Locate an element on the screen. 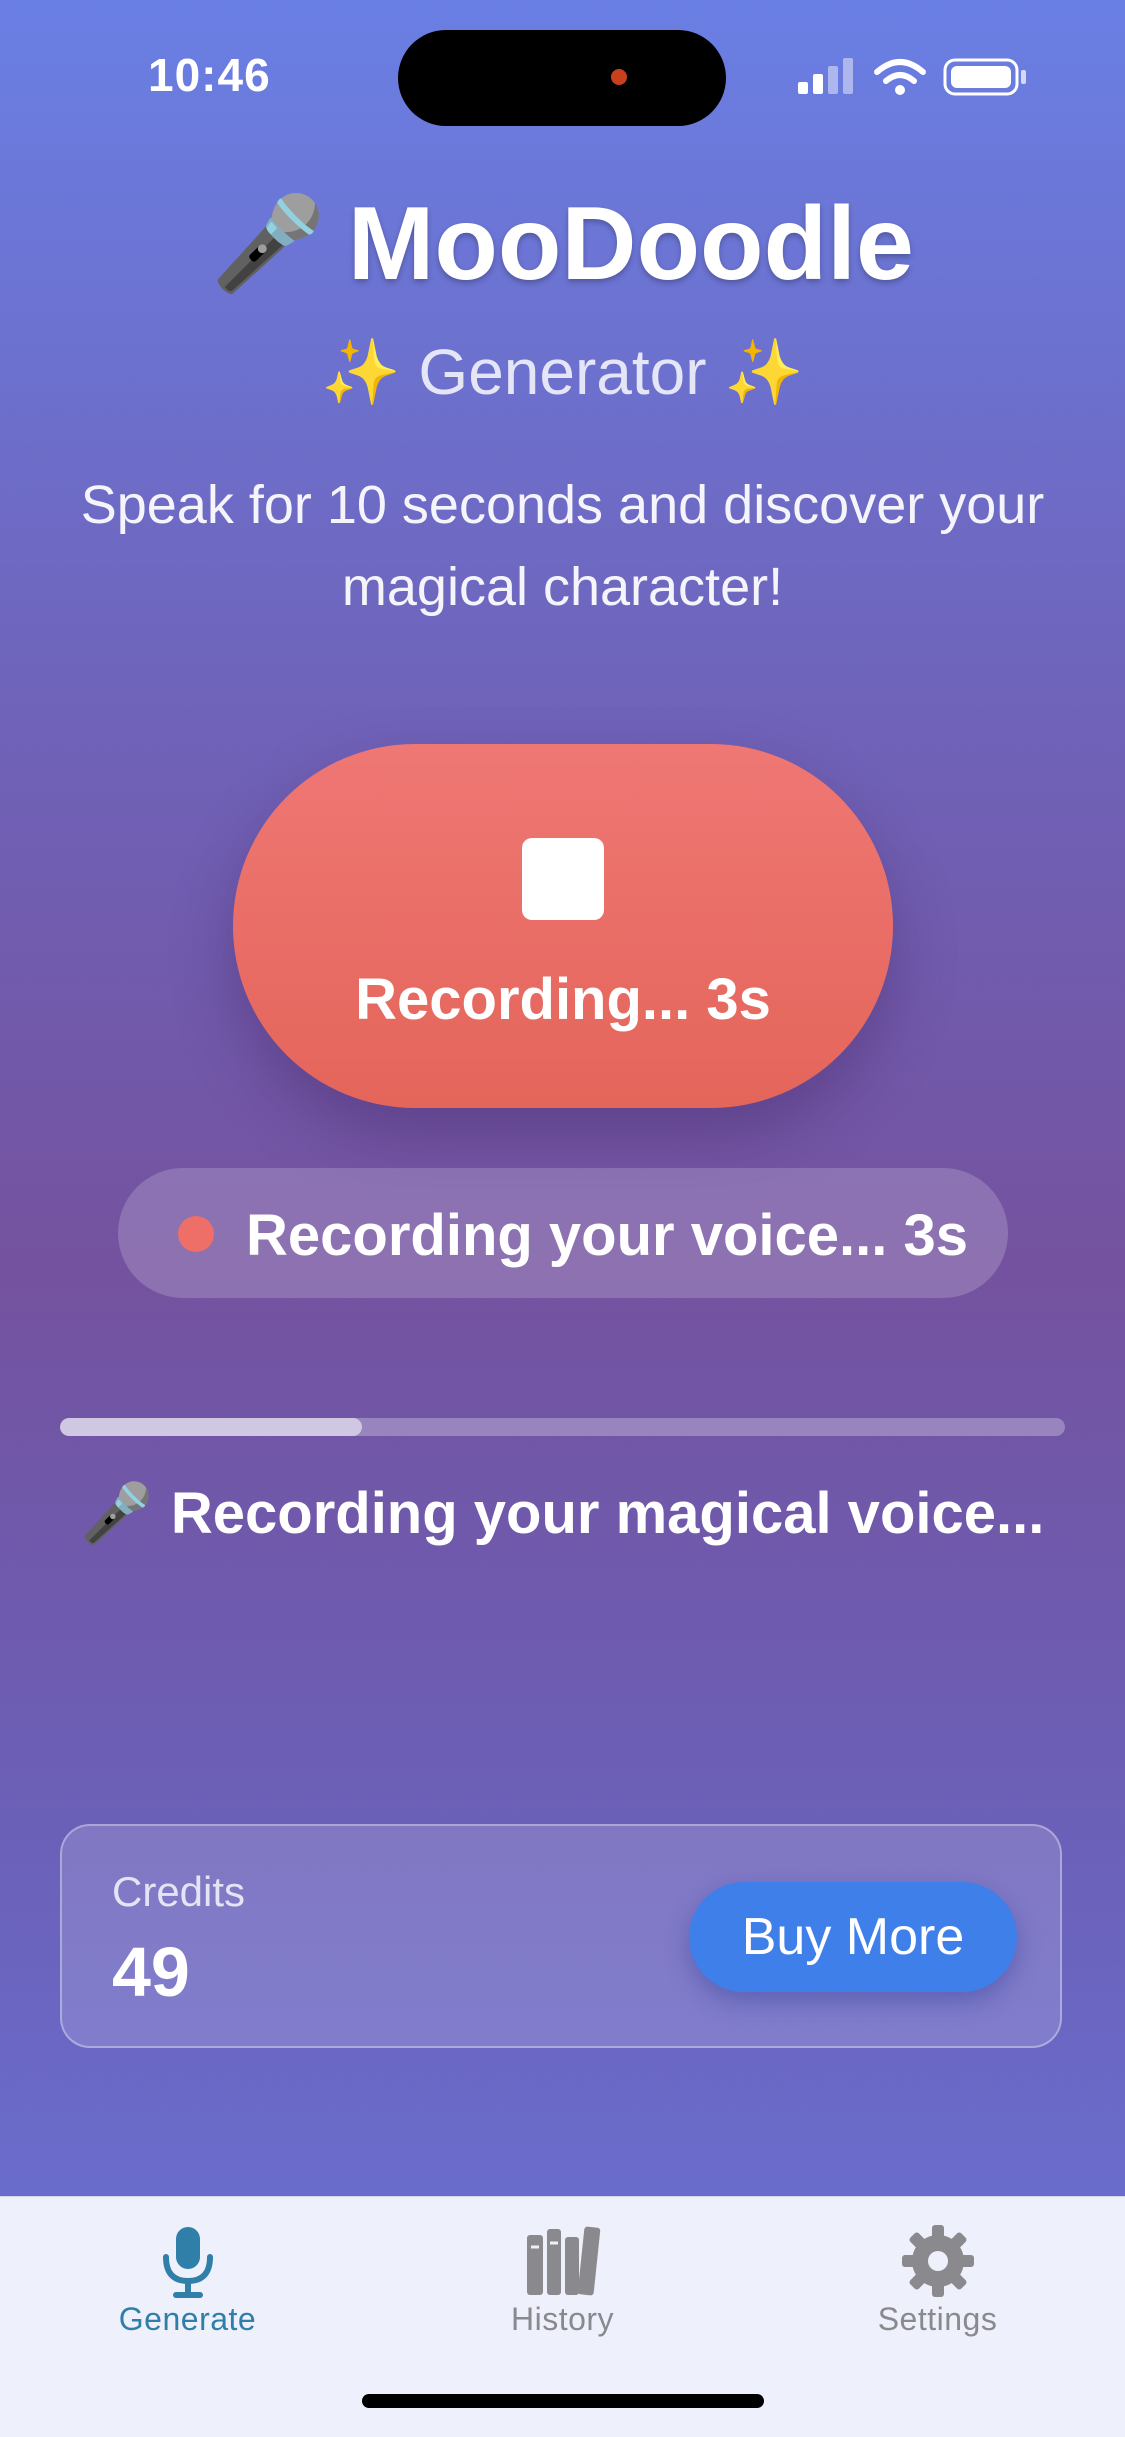 Image resolution: width=1125 pixels, height=2437 pixels. gear-icon is located at coordinates (938, 2261).